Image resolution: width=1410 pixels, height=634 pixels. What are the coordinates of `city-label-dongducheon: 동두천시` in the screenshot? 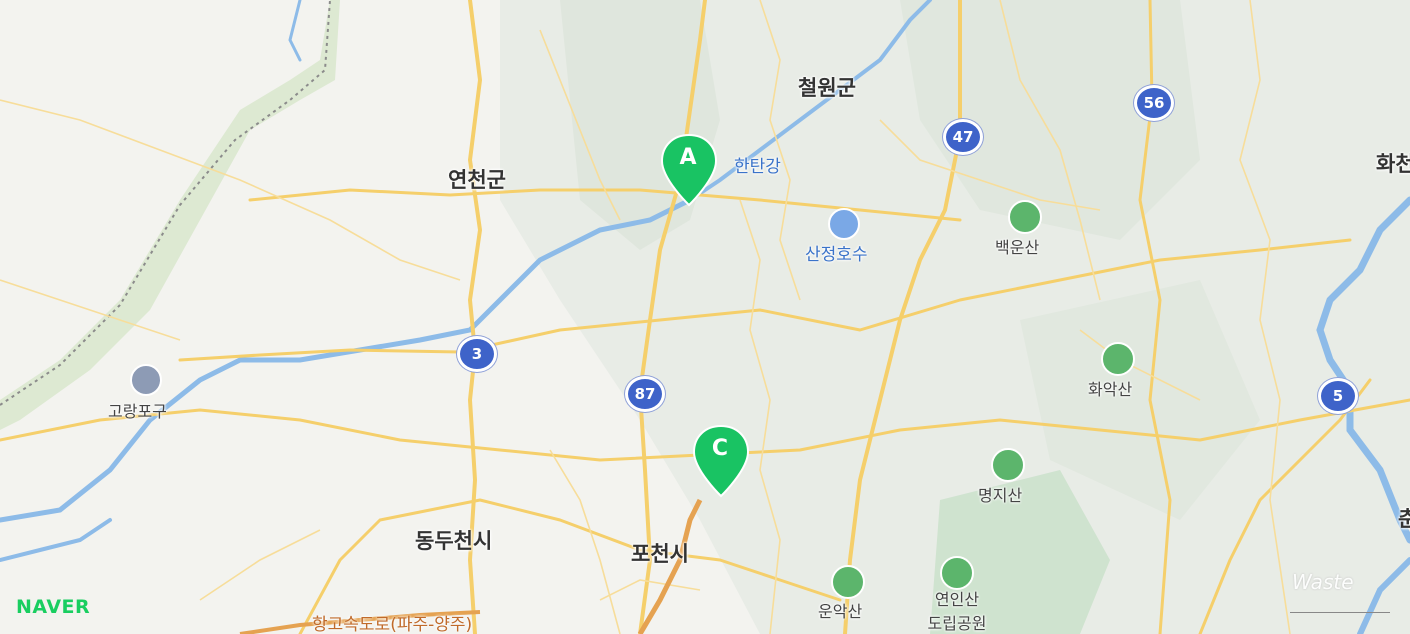 It's located at (454, 541).